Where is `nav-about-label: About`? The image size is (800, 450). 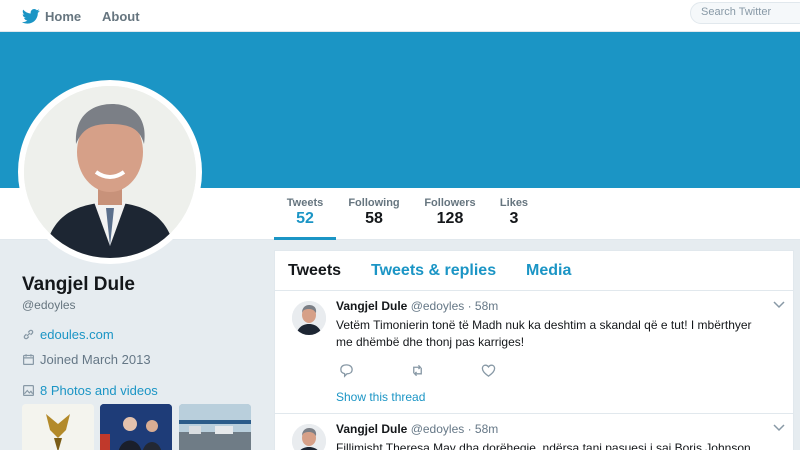
nav-about-label: About is located at coordinates (121, 16).